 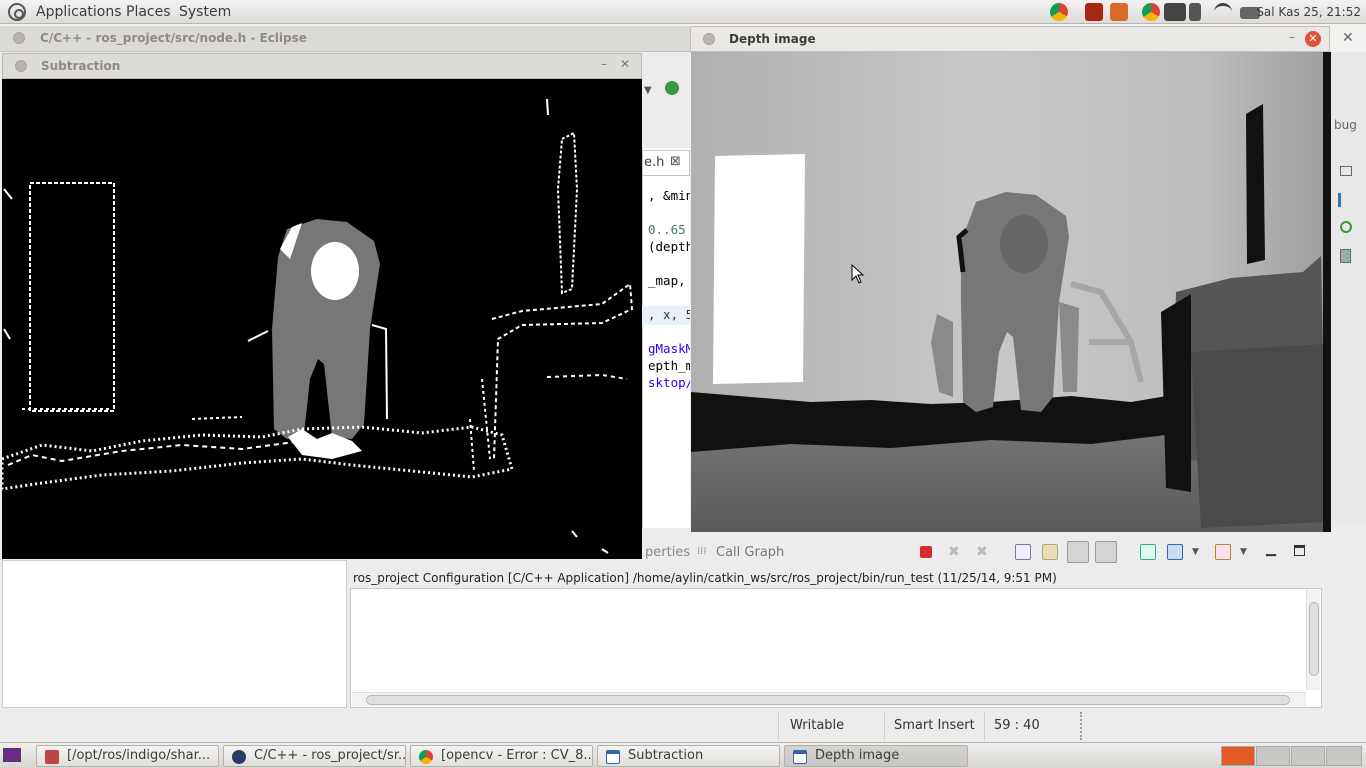 I want to click on status-bar, so click(x=683, y=726).